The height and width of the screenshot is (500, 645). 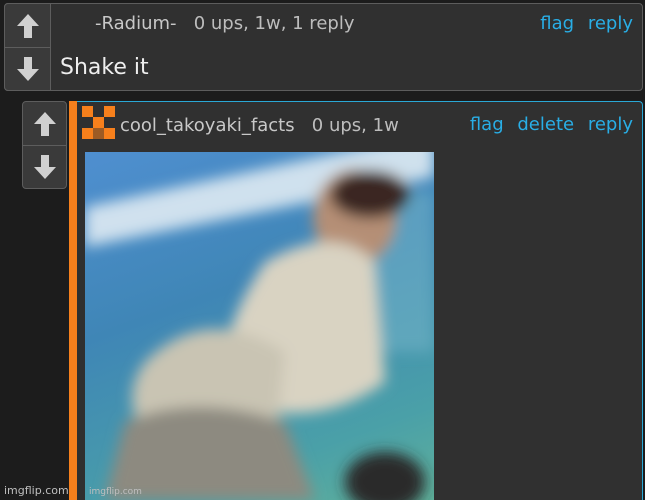 What do you see at coordinates (274, 23) in the screenshot?
I see `comment-stats: 0 ups, 1w, 1 reply` at bounding box center [274, 23].